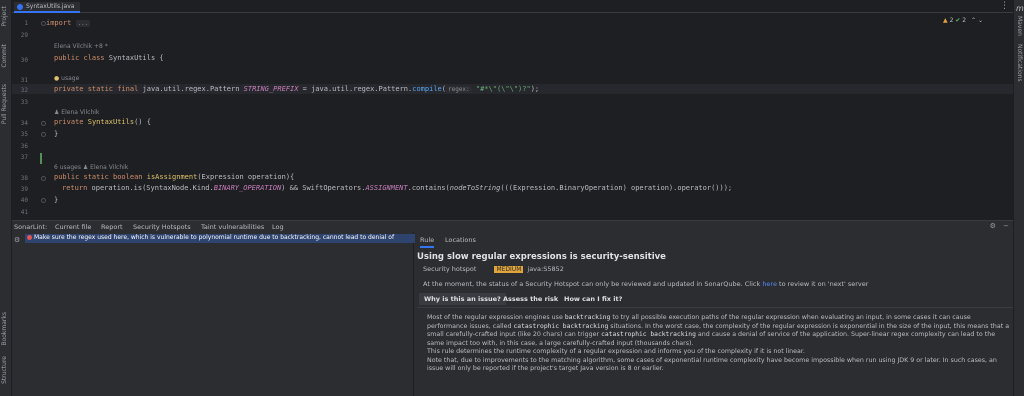  Describe the element at coordinates (24, 189) in the screenshot. I see `line-number: 39` at that location.